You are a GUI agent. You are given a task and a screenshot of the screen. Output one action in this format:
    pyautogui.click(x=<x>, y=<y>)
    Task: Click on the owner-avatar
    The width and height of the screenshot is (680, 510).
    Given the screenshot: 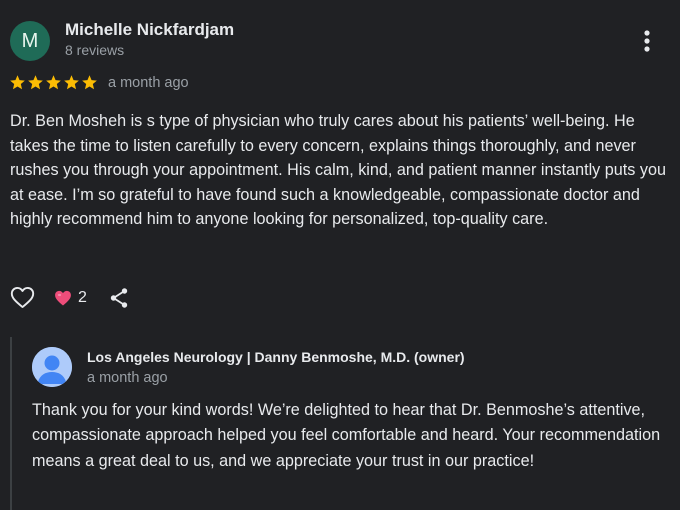 What is the action you would take?
    pyautogui.click(x=52, y=367)
    